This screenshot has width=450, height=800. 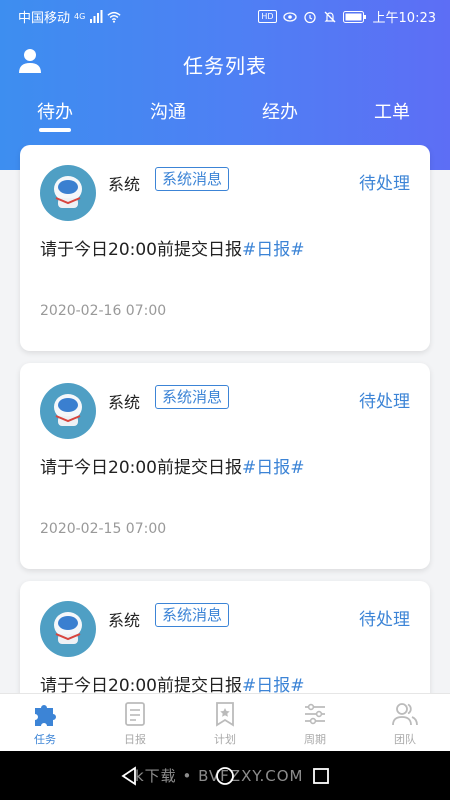 What do you see at coordinates (45, 715) in the screenshot?
I see `puzzle-icon` at bounding box center [45, 715].